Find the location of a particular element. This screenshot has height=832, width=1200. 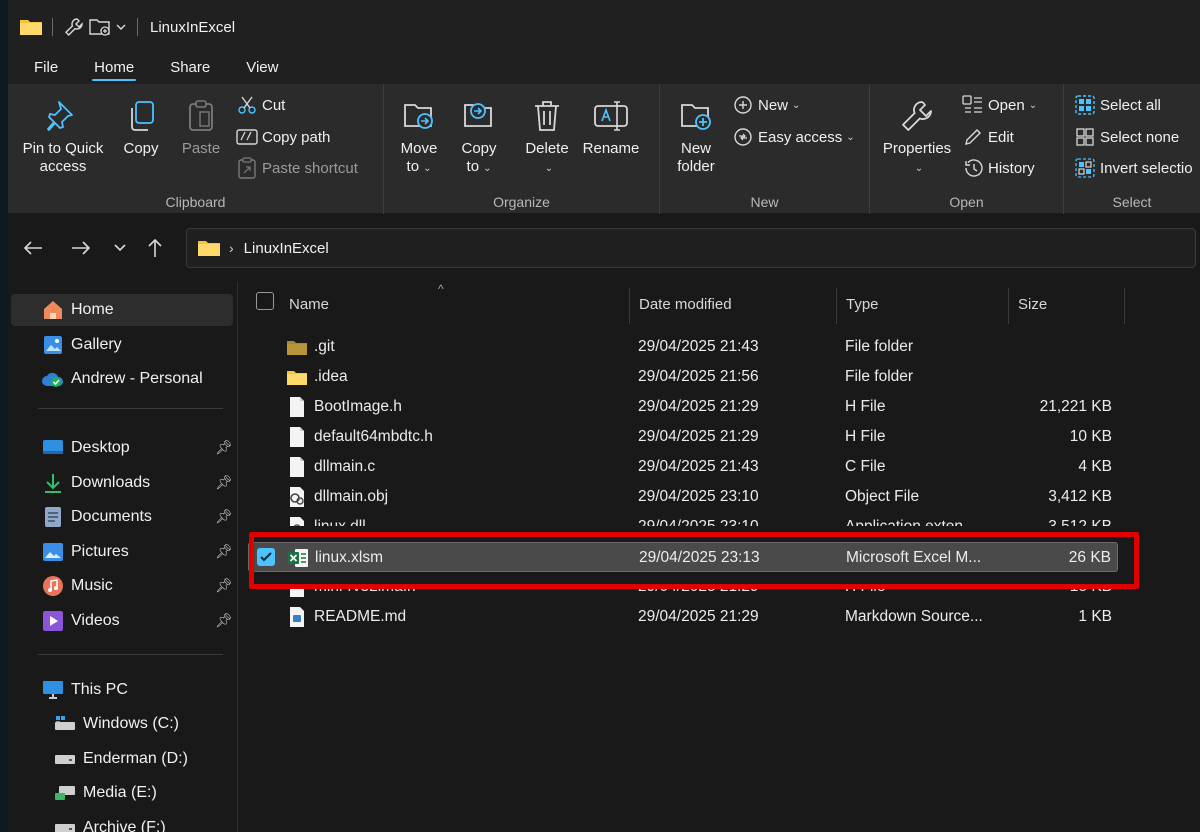

nav-downloads: Downloads 📌︎ is located at coordinates (122, 483).